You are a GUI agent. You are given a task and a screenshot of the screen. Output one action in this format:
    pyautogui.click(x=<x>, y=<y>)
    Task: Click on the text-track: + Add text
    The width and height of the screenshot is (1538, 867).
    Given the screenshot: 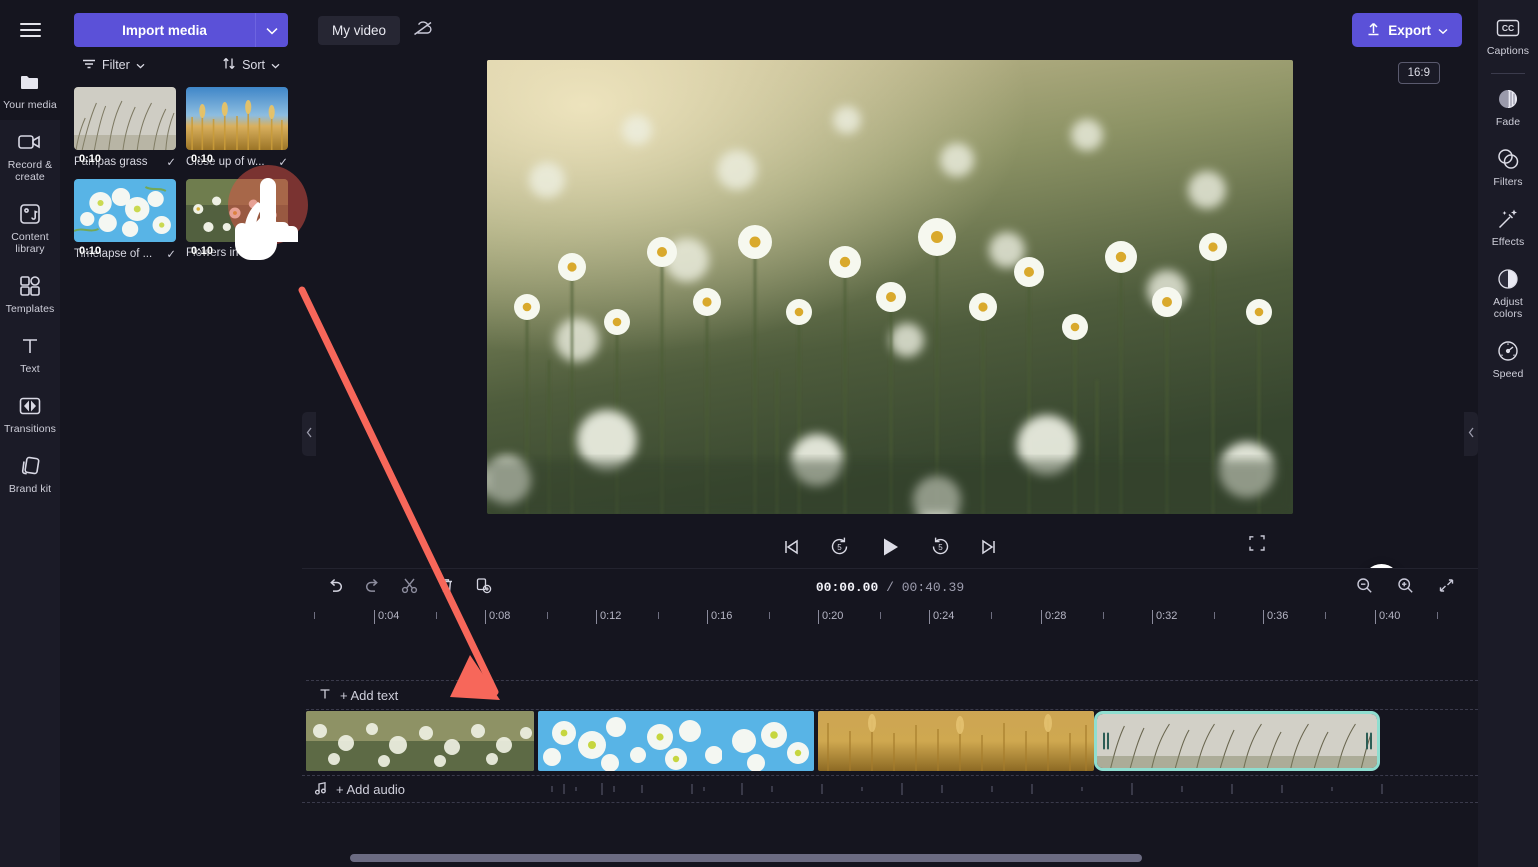 What is the action you would take?
    pyautogui.click(x=892, y=695)
    